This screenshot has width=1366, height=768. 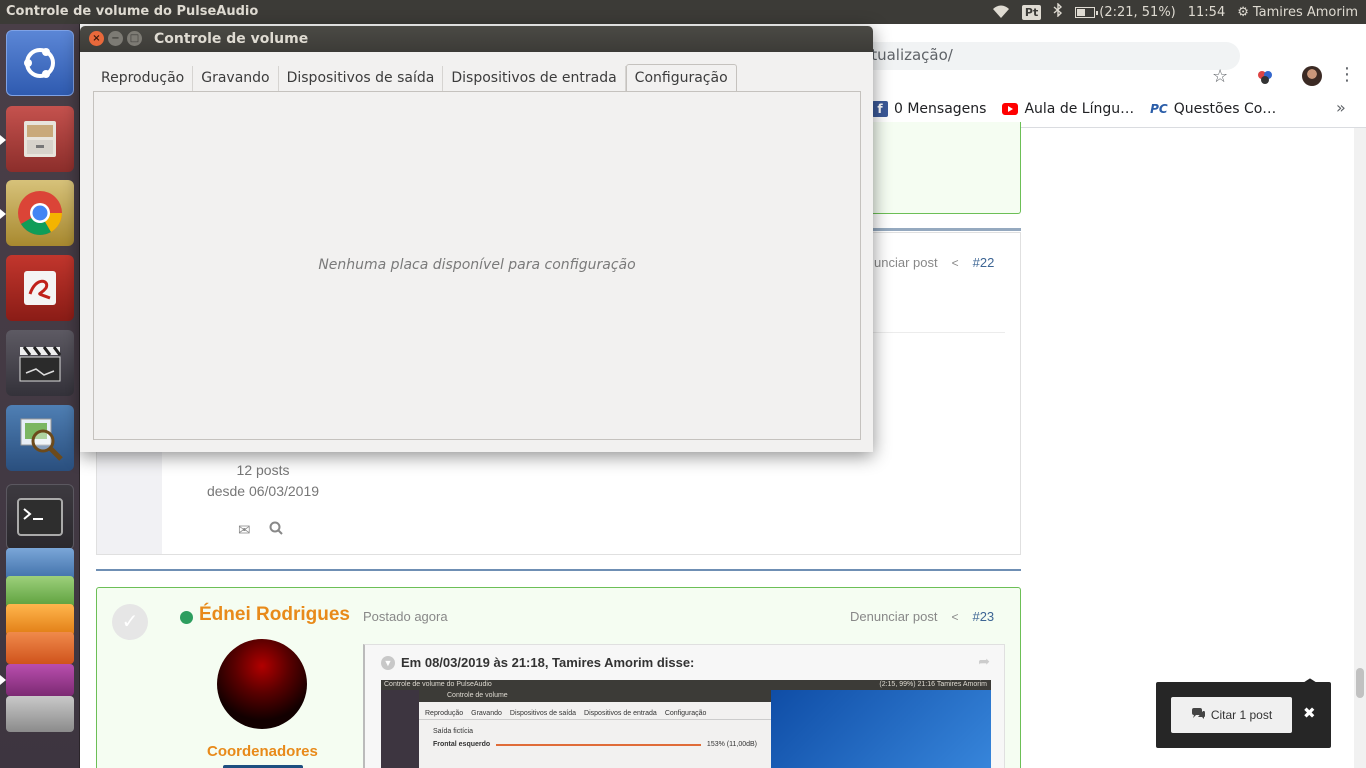 What do you see at coordinates (940, 109) in the screenshot?
I see `bookmark-label: 0 Mensagens` at bounding box center [940, 109].